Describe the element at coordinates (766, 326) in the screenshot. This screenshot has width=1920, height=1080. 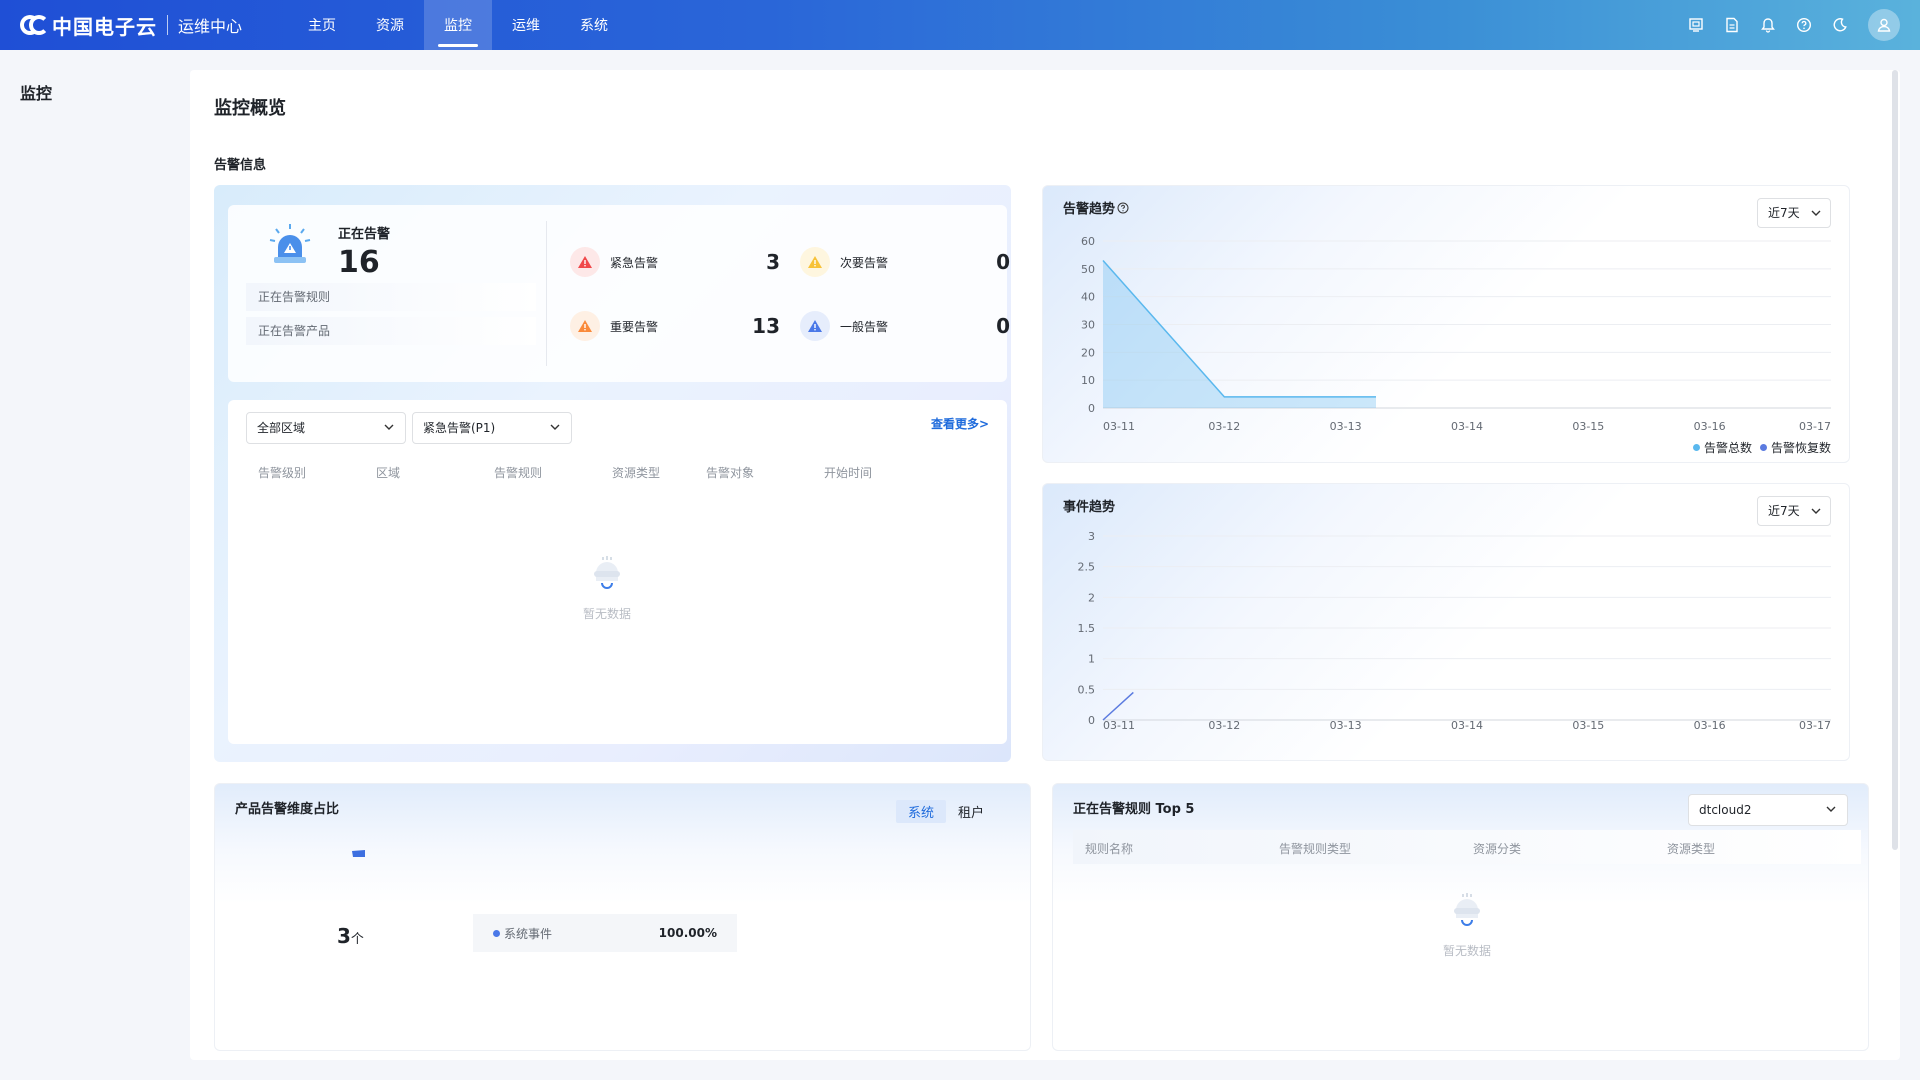
I see `severity-major-count: 13` at that location.